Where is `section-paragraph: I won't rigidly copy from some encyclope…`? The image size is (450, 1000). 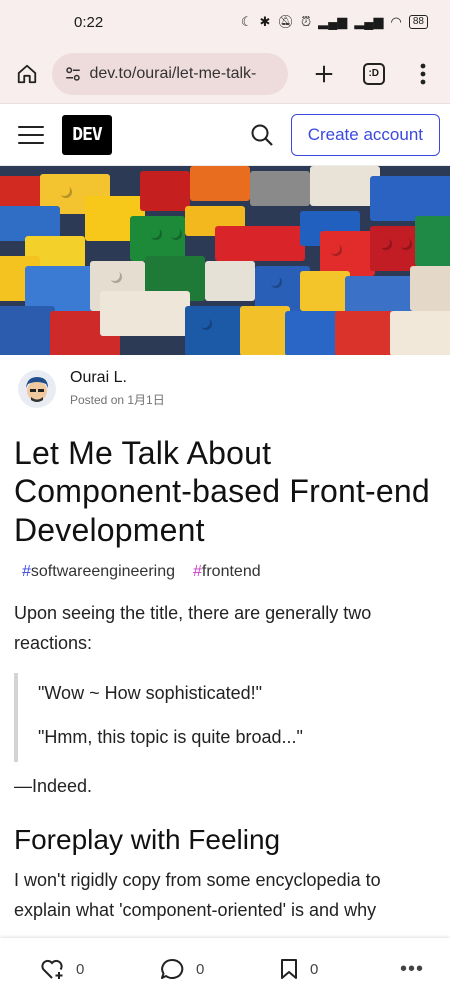
section-paragraph: I won't rigidly copy from some encyclope… is located at coordinates (197, 894).